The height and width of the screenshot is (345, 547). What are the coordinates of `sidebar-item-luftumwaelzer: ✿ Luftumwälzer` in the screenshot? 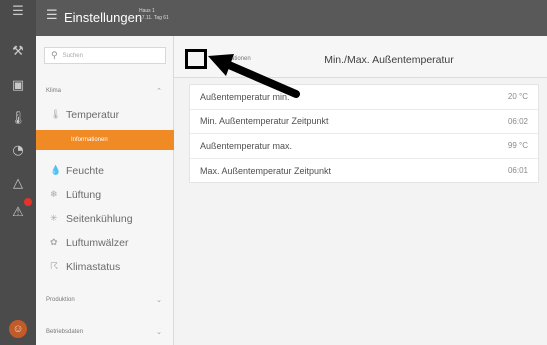 It's located at (105, 242).